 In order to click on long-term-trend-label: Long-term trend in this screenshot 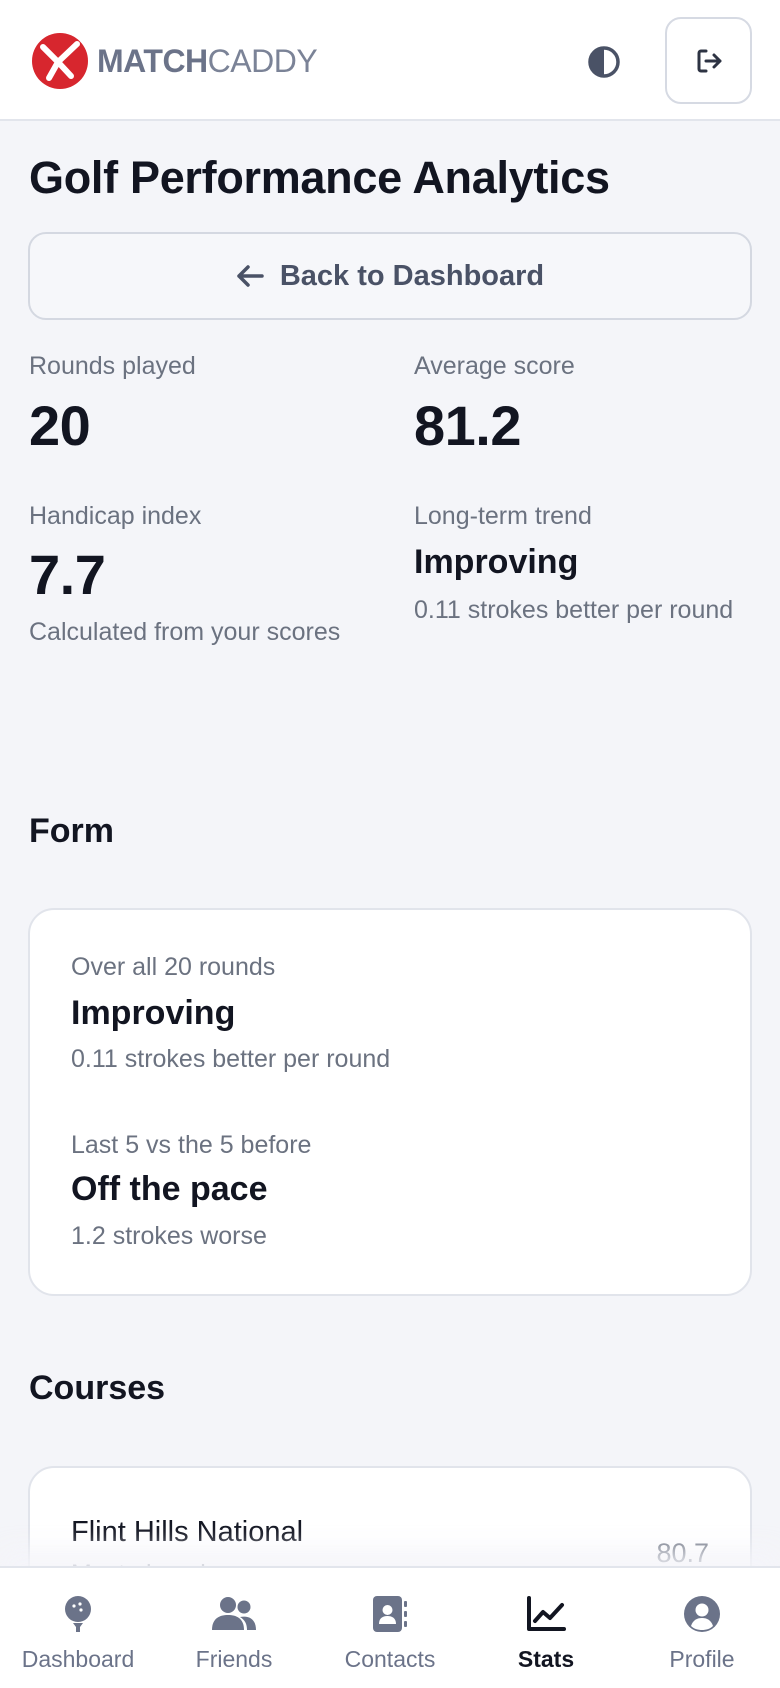, I will do `click(503, 516)`.